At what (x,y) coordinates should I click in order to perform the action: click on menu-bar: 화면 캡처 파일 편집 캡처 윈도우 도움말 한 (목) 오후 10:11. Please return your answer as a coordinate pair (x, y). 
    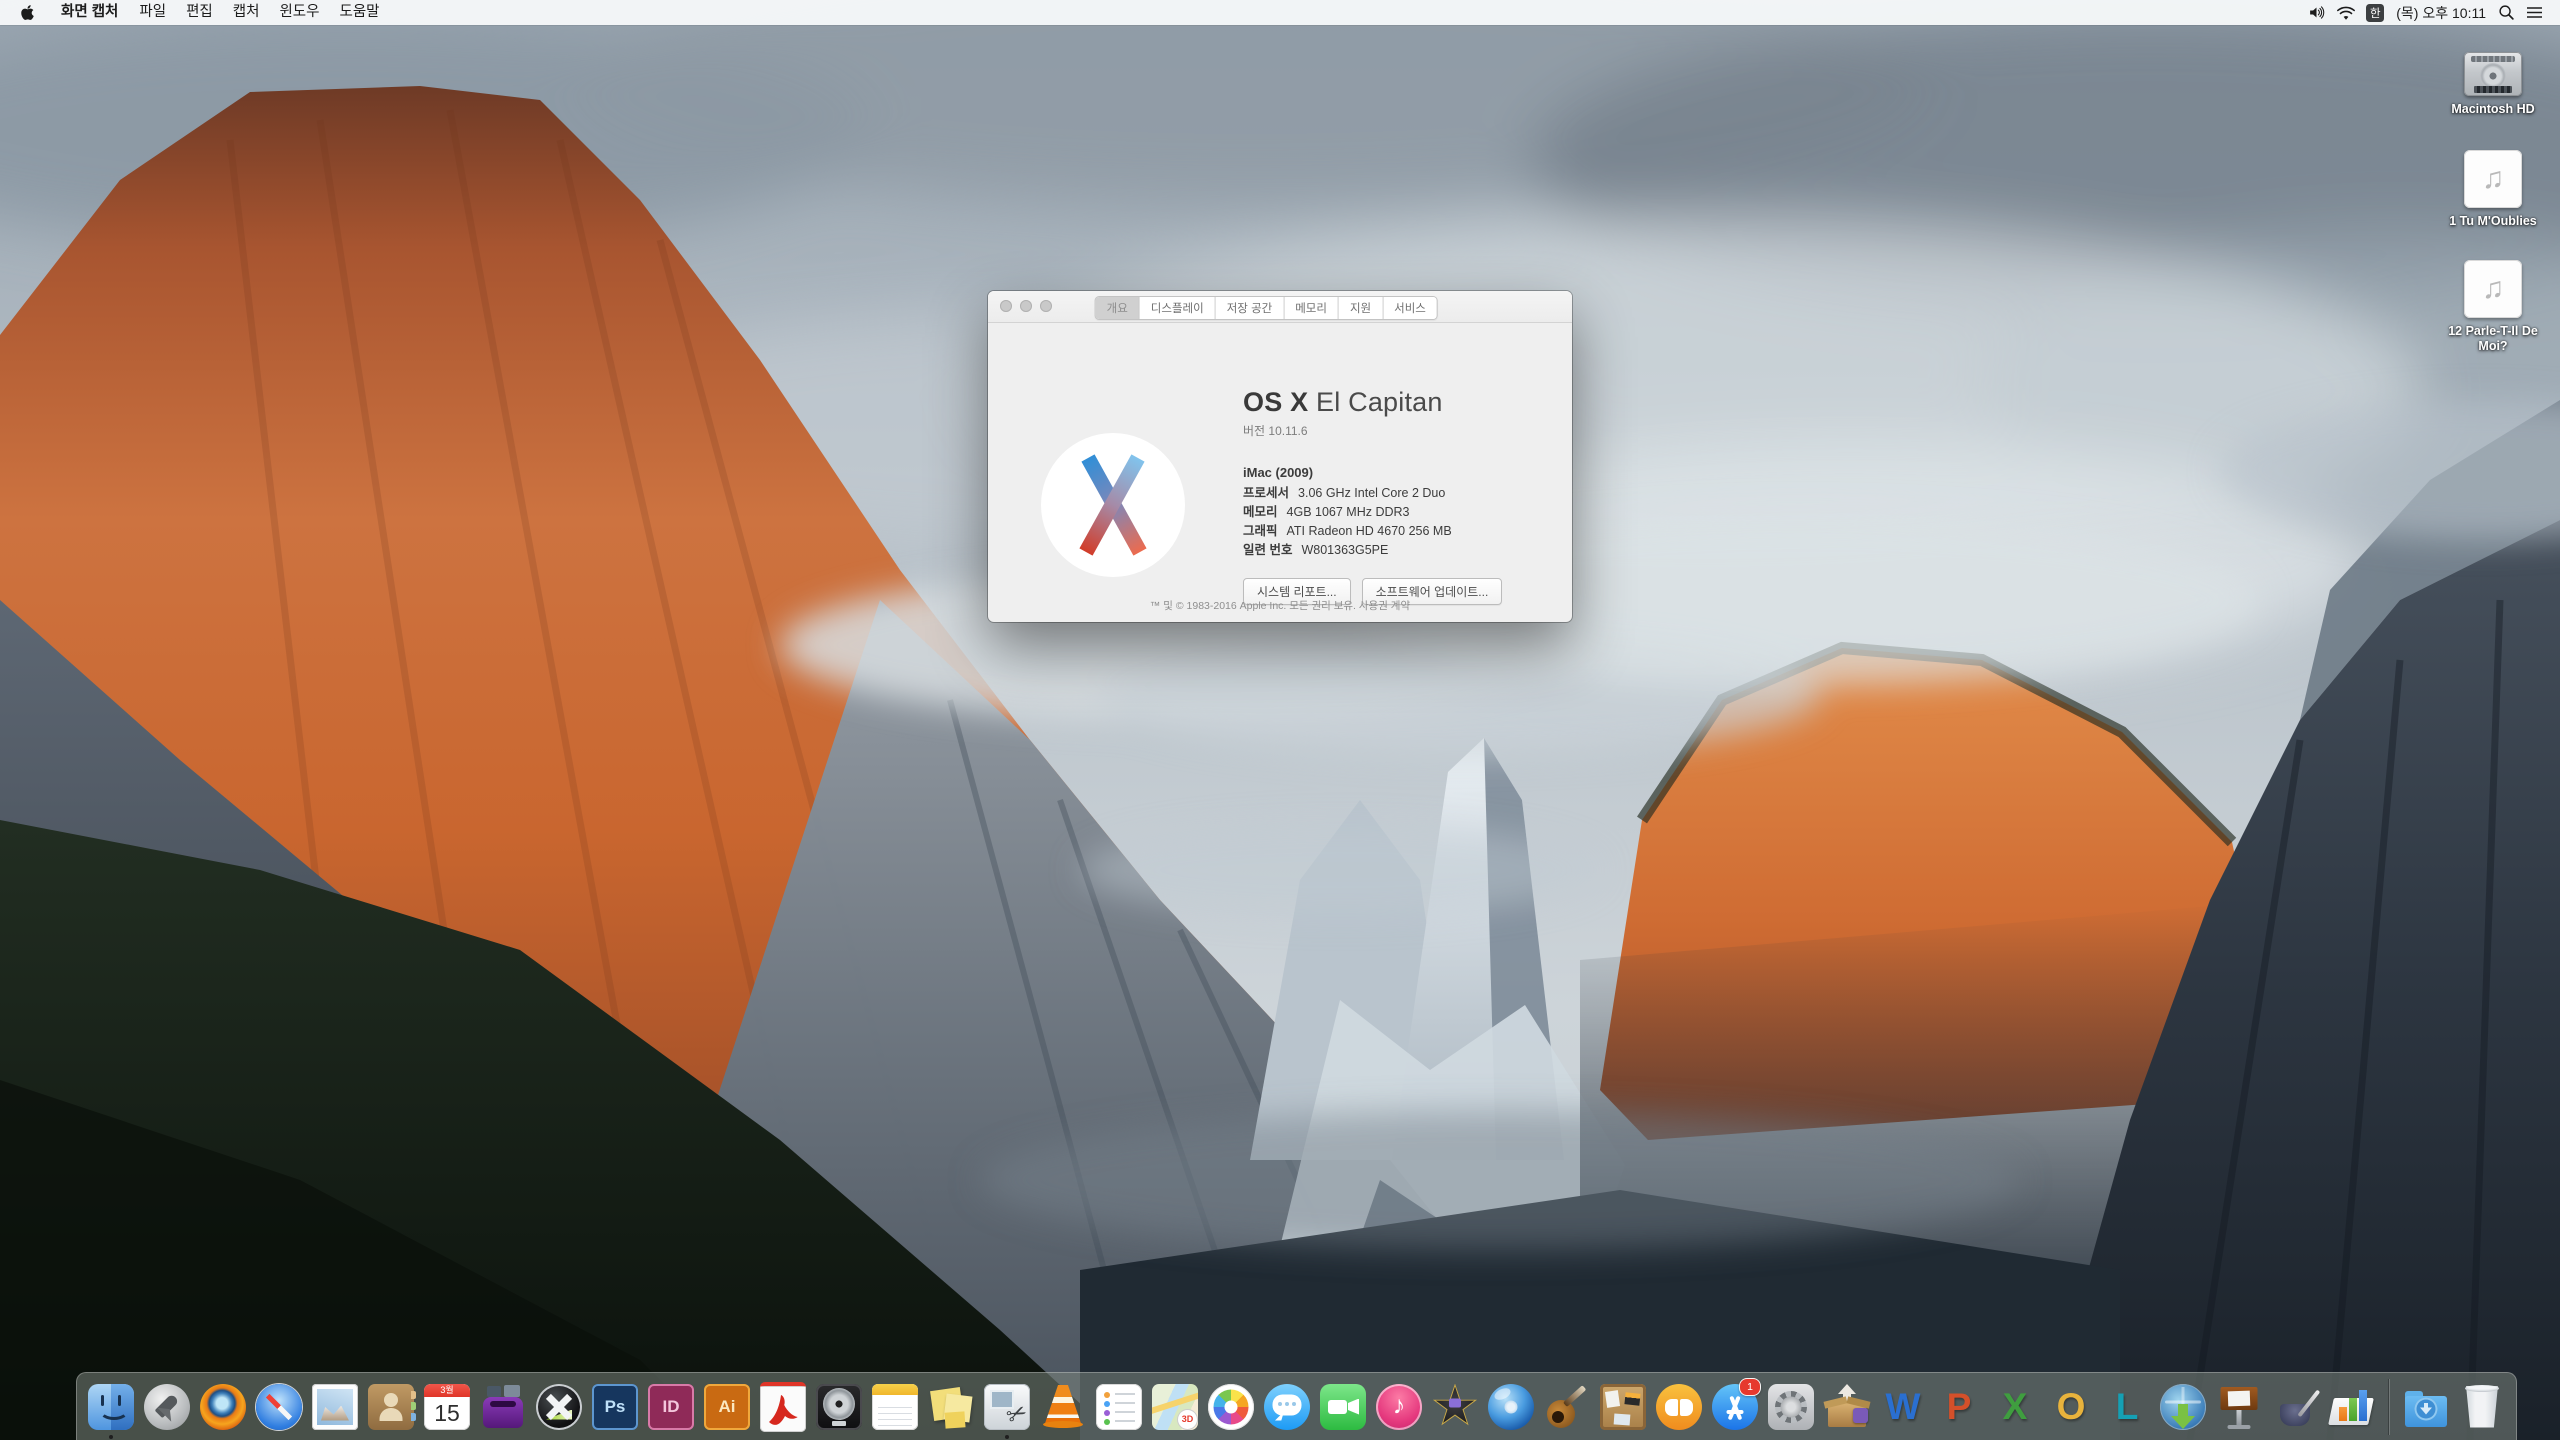
    Looking at the image, I should click on (1280, 12).